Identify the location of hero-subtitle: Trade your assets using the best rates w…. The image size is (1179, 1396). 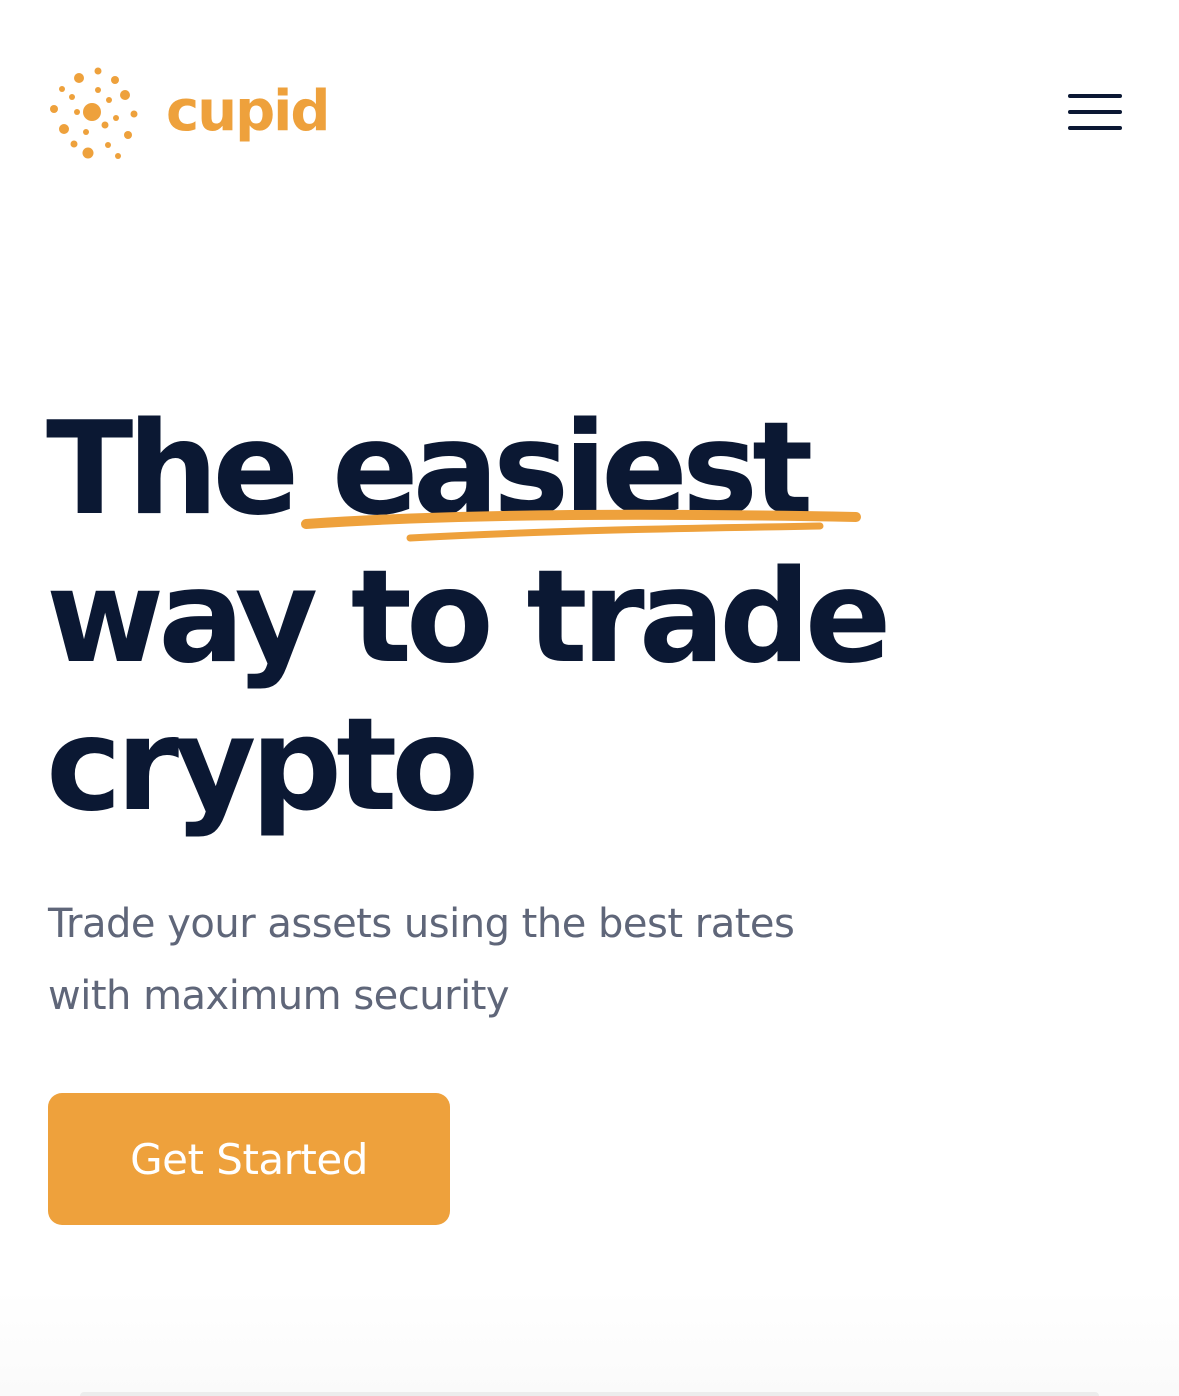
(421, 960).